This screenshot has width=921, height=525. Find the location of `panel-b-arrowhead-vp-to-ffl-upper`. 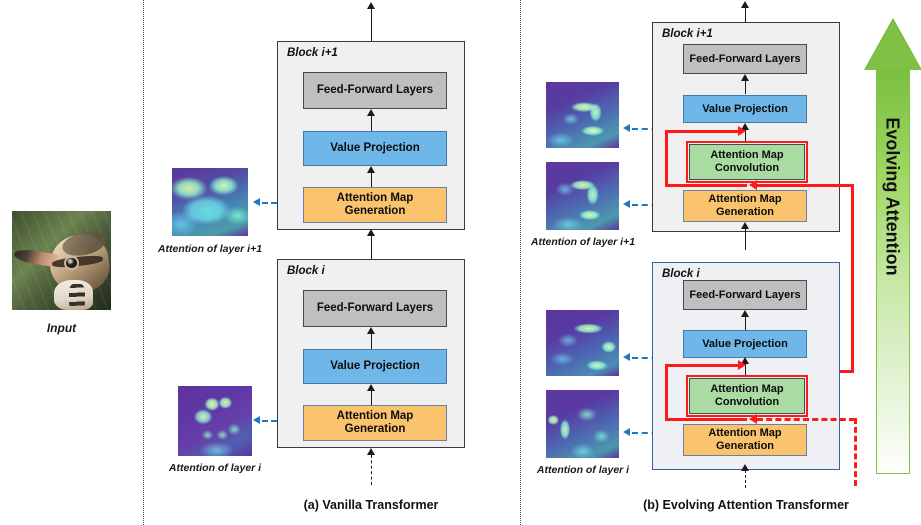

panel-b-arrowhead-vp-to-ffl-upper is located at coordinates (745, 77).